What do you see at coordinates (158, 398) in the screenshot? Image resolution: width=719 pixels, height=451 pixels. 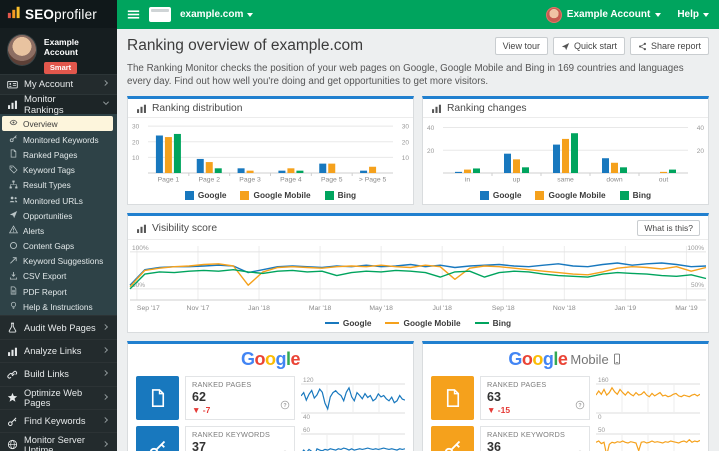 I see `file-icon` at bounding box center [158, 398].